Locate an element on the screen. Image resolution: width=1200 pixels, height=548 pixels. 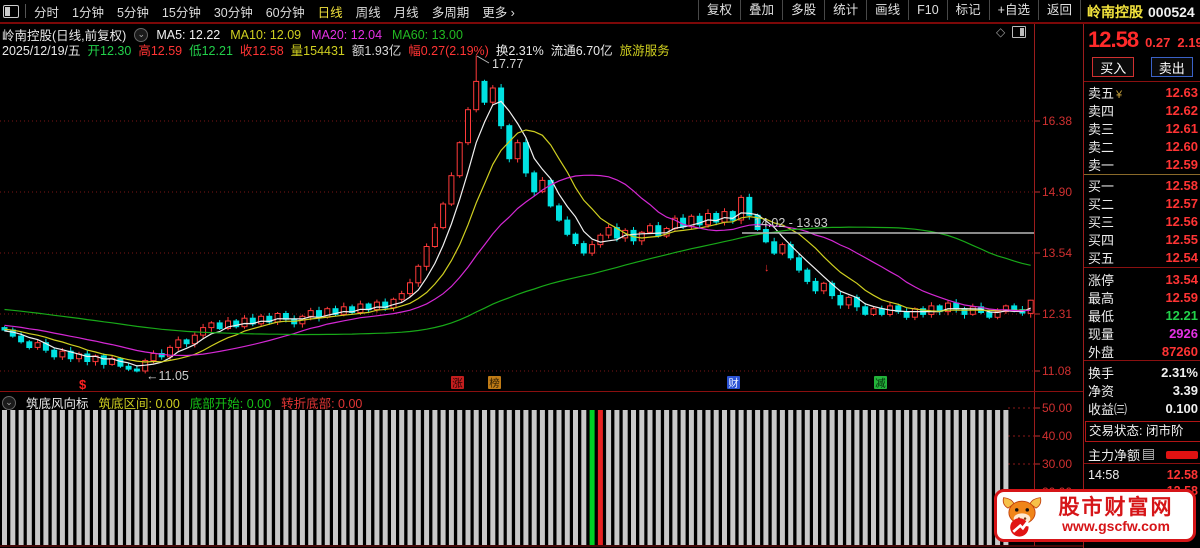
indicator-collapse-icon: ⌄ is located at coordinates (9, 402).